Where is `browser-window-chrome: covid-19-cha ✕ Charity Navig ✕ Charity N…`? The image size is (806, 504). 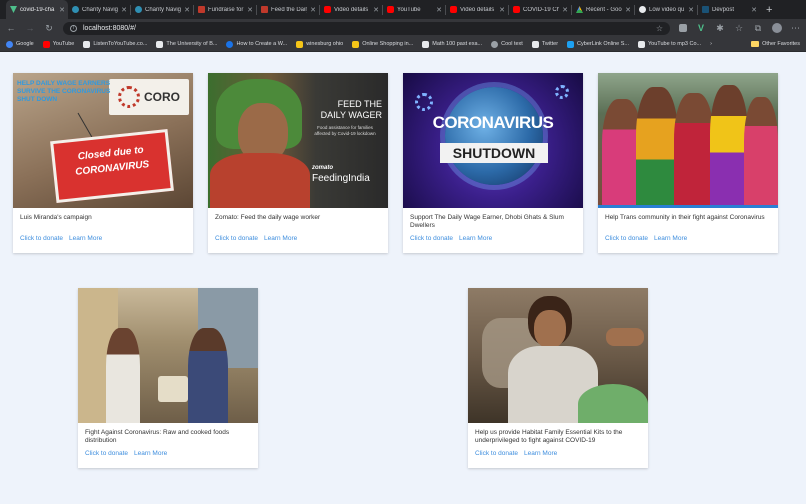
browser-window-chrome: covid-19-cha ✕ Charity Navig ✕ Charity N… is located at coordinates (403, 26).